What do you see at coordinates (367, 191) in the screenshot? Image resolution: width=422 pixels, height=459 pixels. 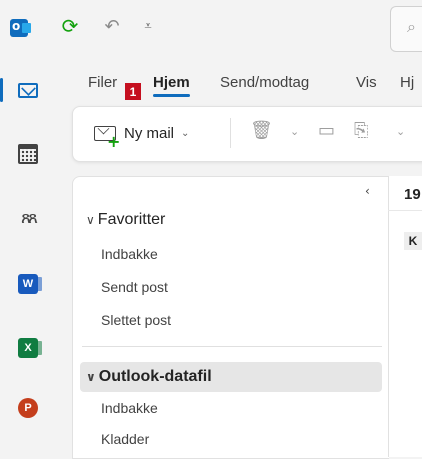 I see `collapse-pane-icon: ‹` at bounding box center [367, 191].